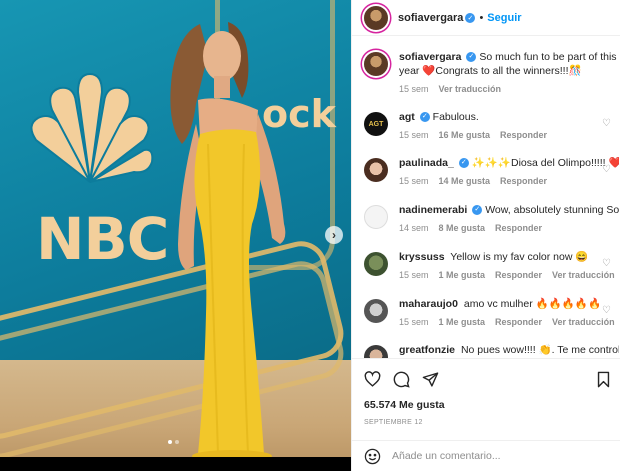 This screenshot has width=620, height=471. What do you see at coordinates (465, 181) in the screenshot?
I see `comment-likes: 14 Me gusta` at bounding box center [465, 181].